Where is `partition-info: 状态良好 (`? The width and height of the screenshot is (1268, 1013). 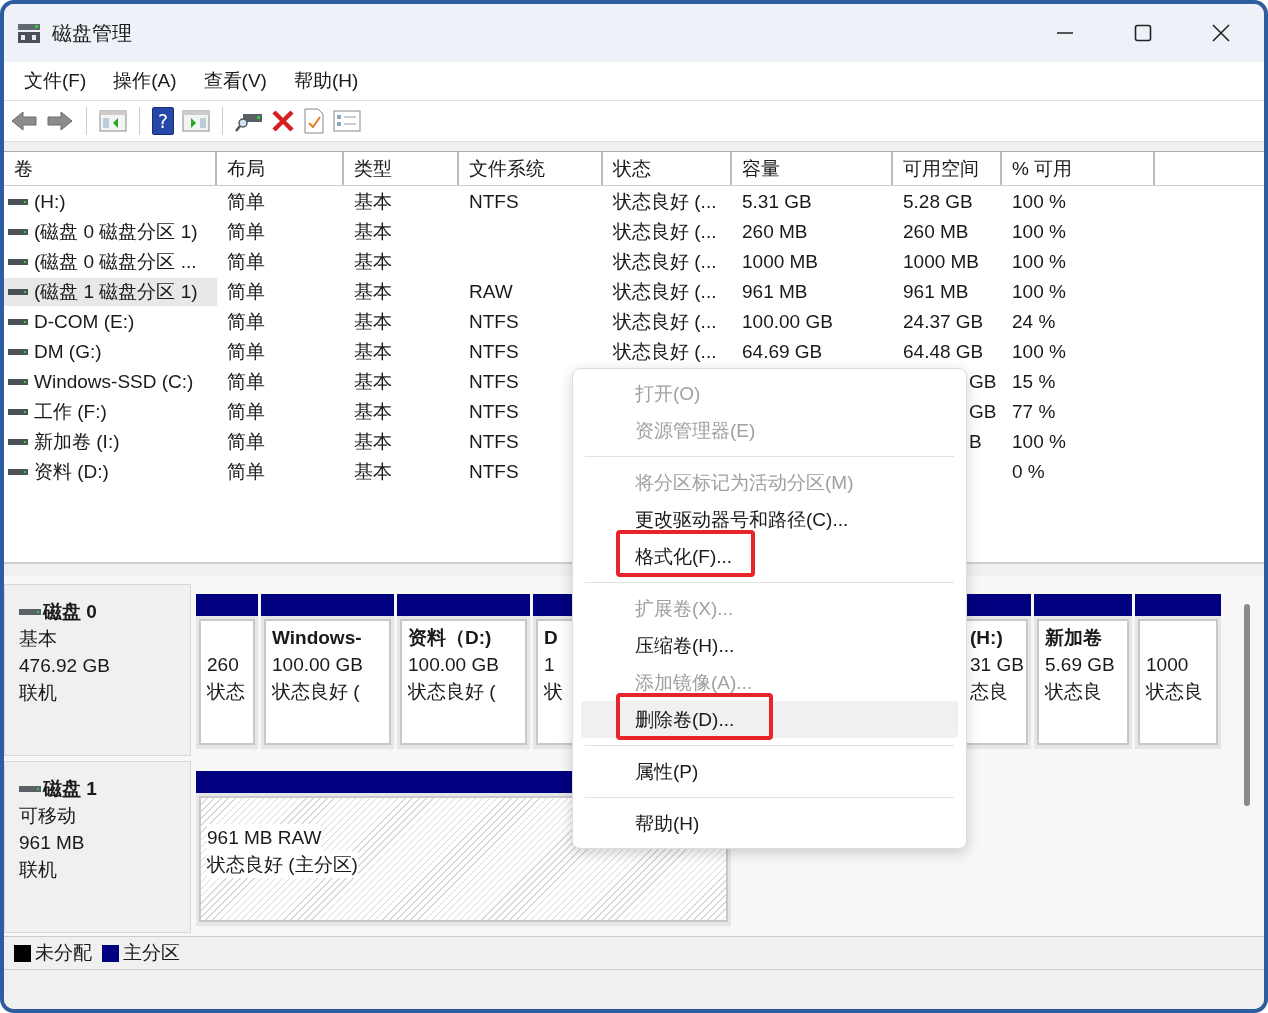
partition-info: 状态良好 ( is located at coordinates (316, 692).